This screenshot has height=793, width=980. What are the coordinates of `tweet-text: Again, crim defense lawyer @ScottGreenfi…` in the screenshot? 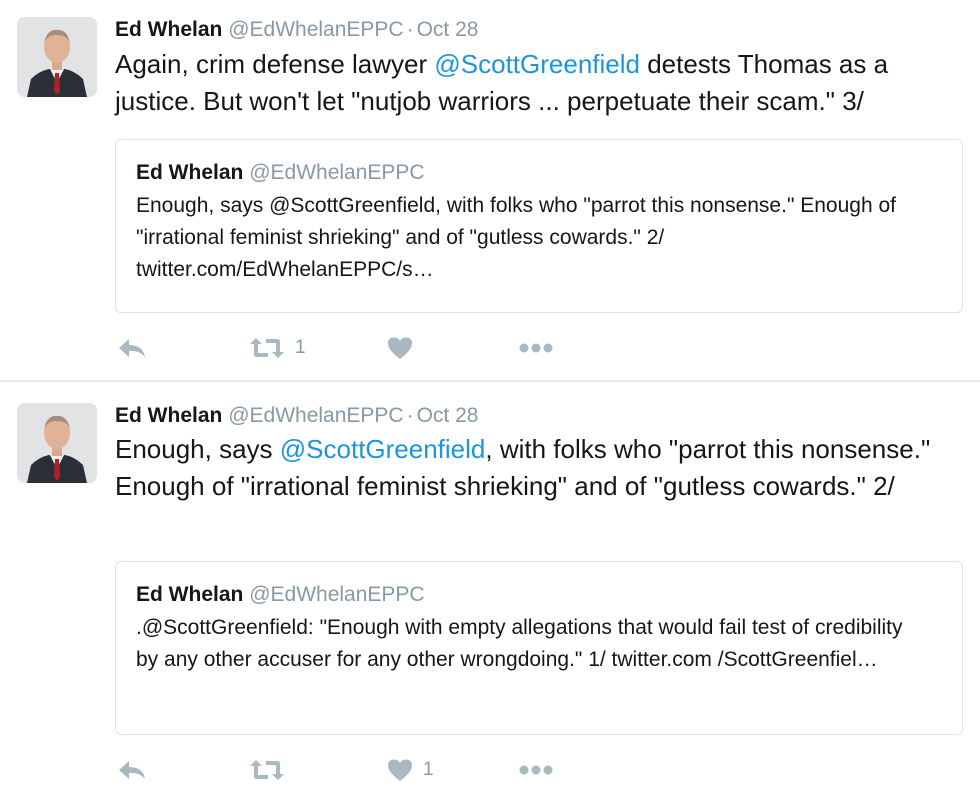 It's located at (535, 83).